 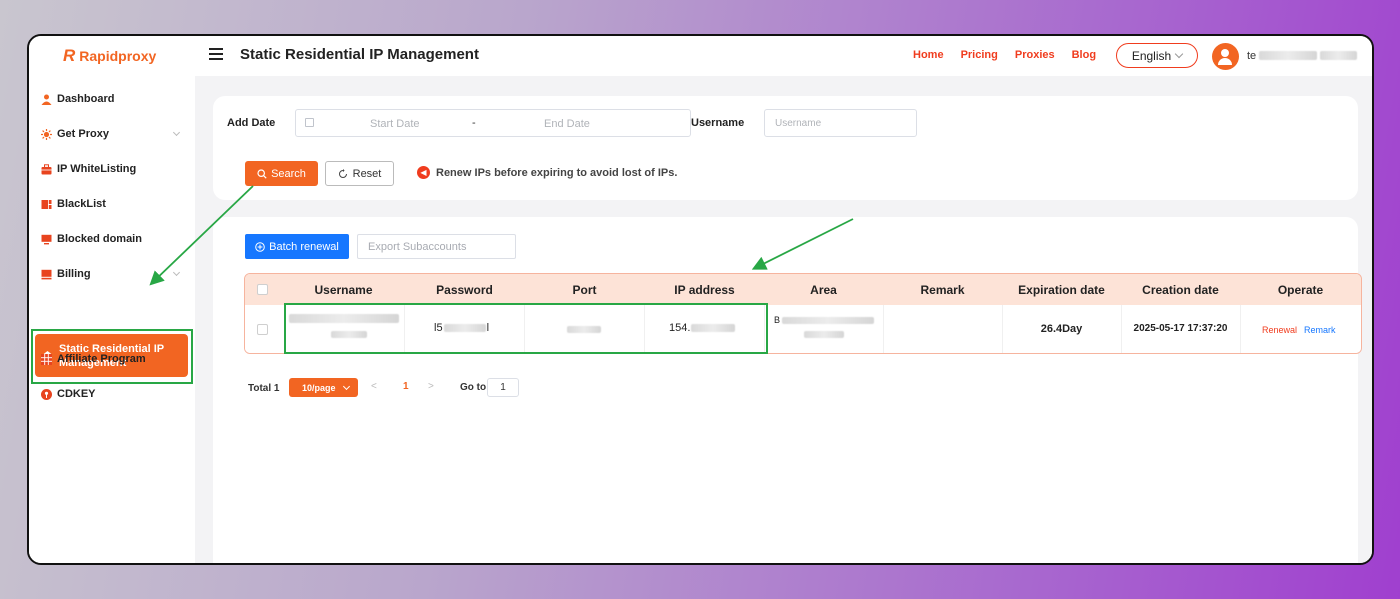 What do you see at coordinates (1225, 61) in the screenshot?
I see `avatar-body` at bounding box center [1225, 61].